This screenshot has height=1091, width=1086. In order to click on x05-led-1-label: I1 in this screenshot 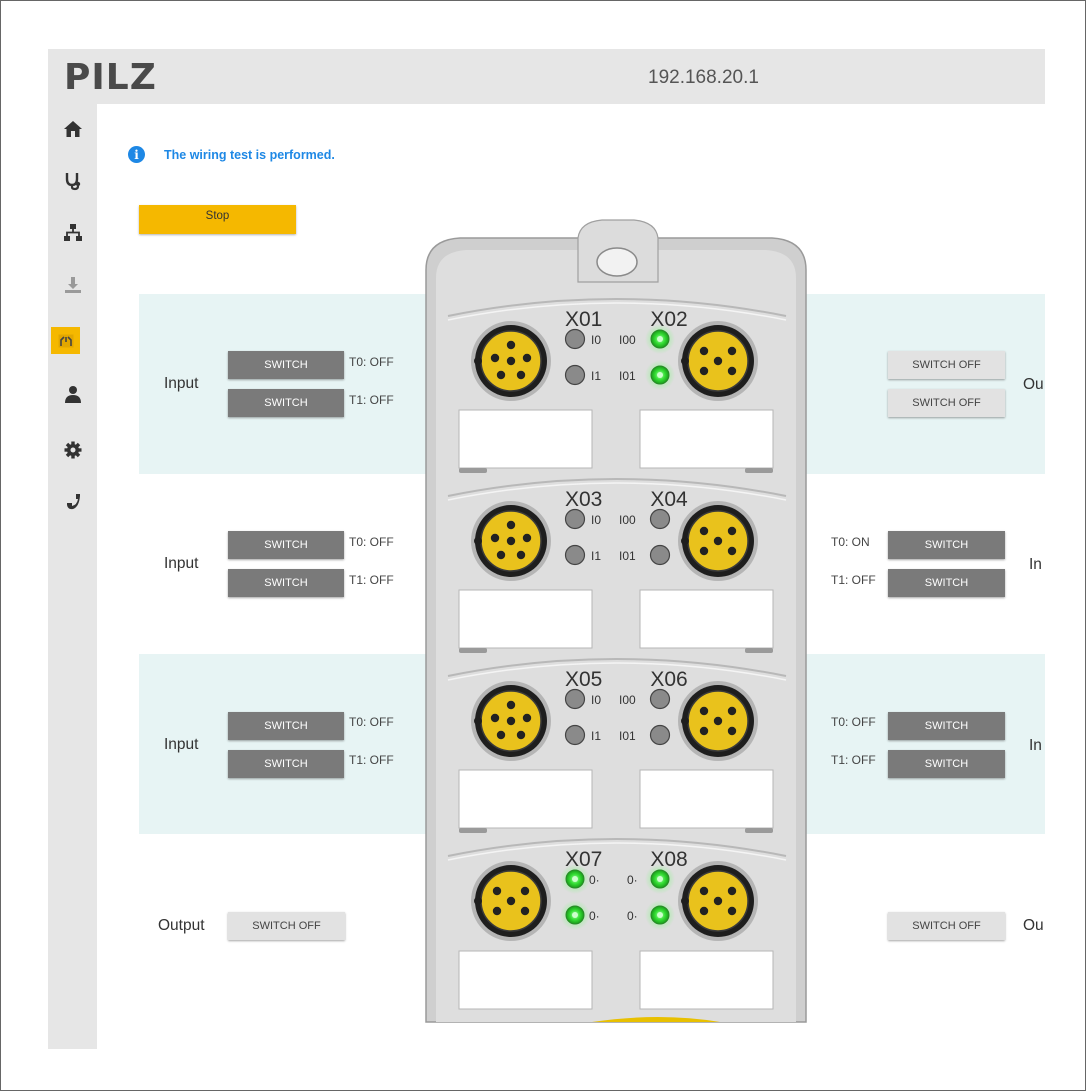, I will do `click(596, 736)`.